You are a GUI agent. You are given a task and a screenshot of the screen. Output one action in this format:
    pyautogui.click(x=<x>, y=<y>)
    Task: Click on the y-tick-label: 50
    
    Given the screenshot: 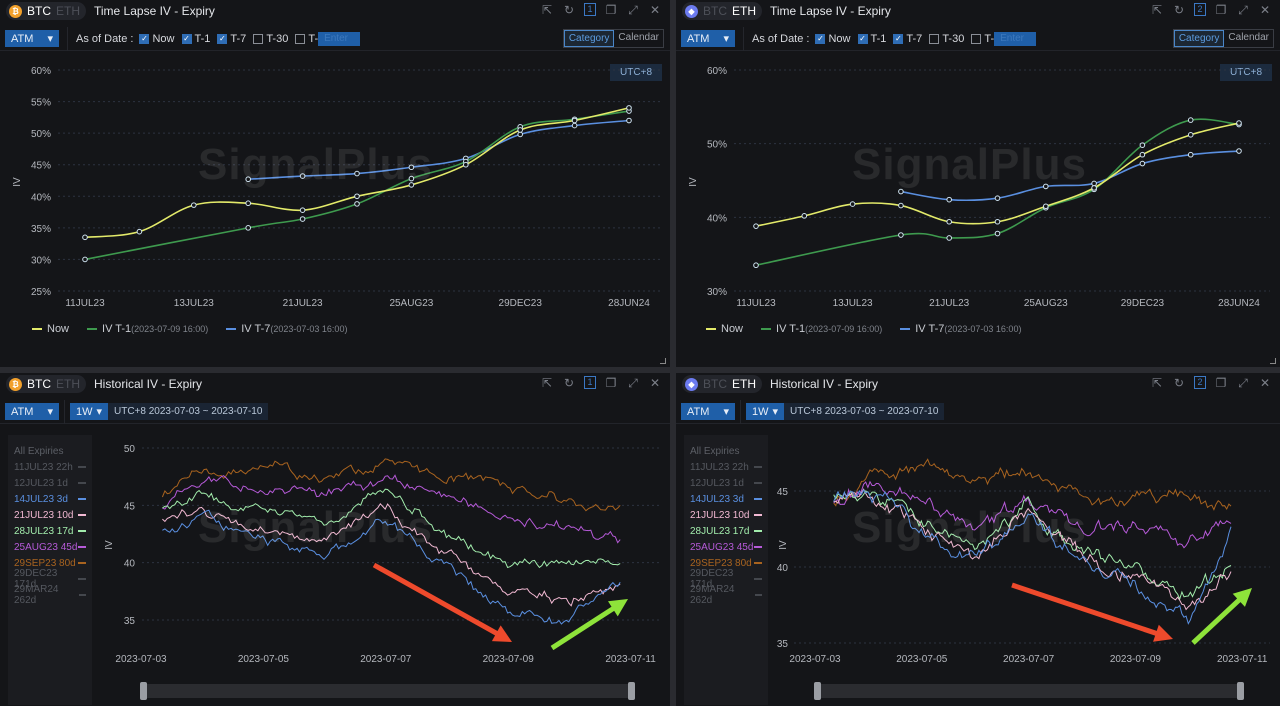 What is the action you would take?
    pyautogui.click(x=130, y=449)
    